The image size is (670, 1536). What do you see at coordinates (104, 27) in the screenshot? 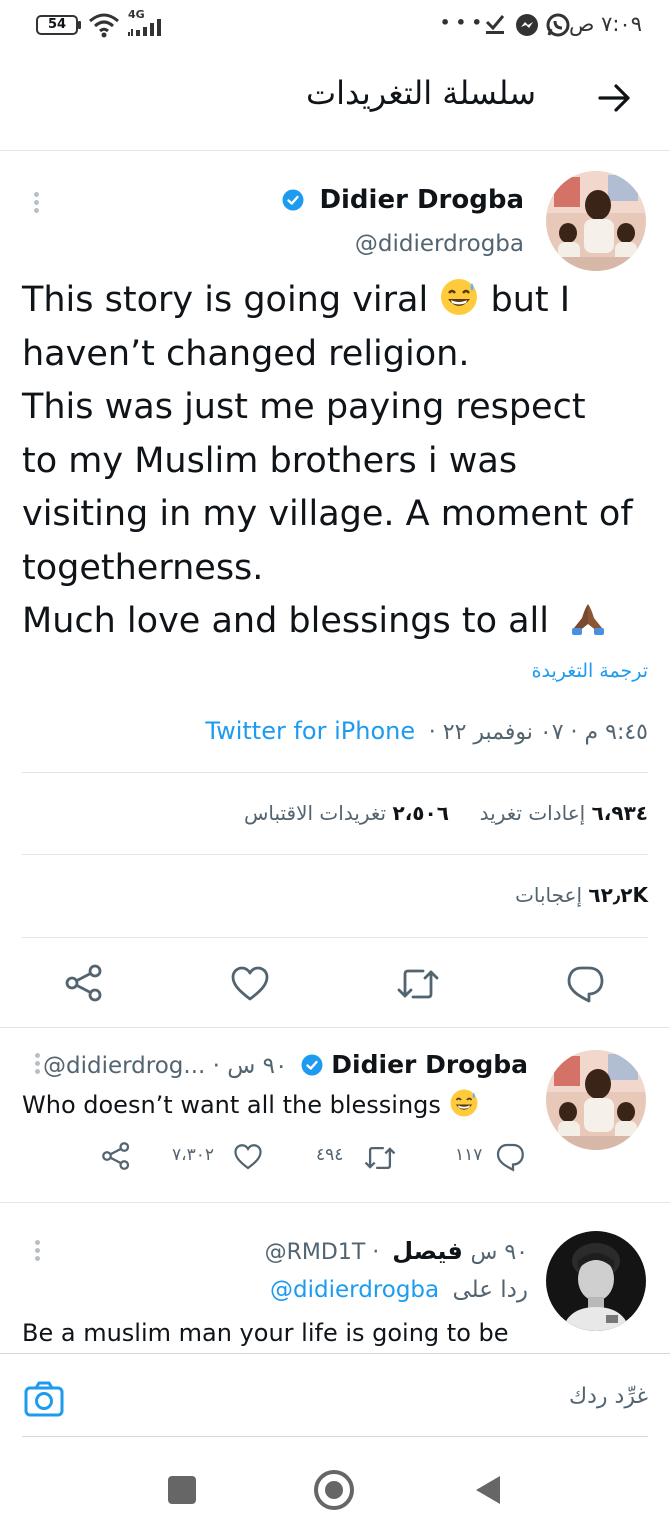
I see `wifi-icon` at bounding box center [104, 27].